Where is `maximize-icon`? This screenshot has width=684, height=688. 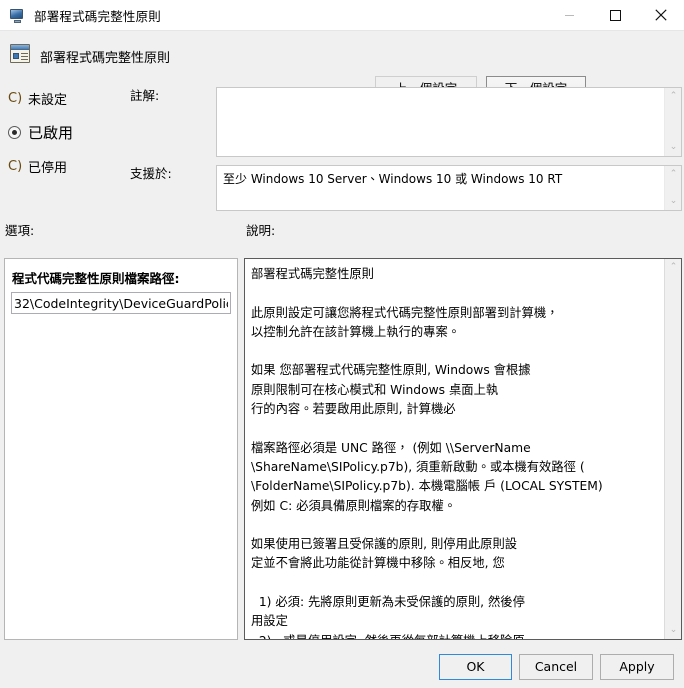 maximize-icon is located at coordinates (615, 15).